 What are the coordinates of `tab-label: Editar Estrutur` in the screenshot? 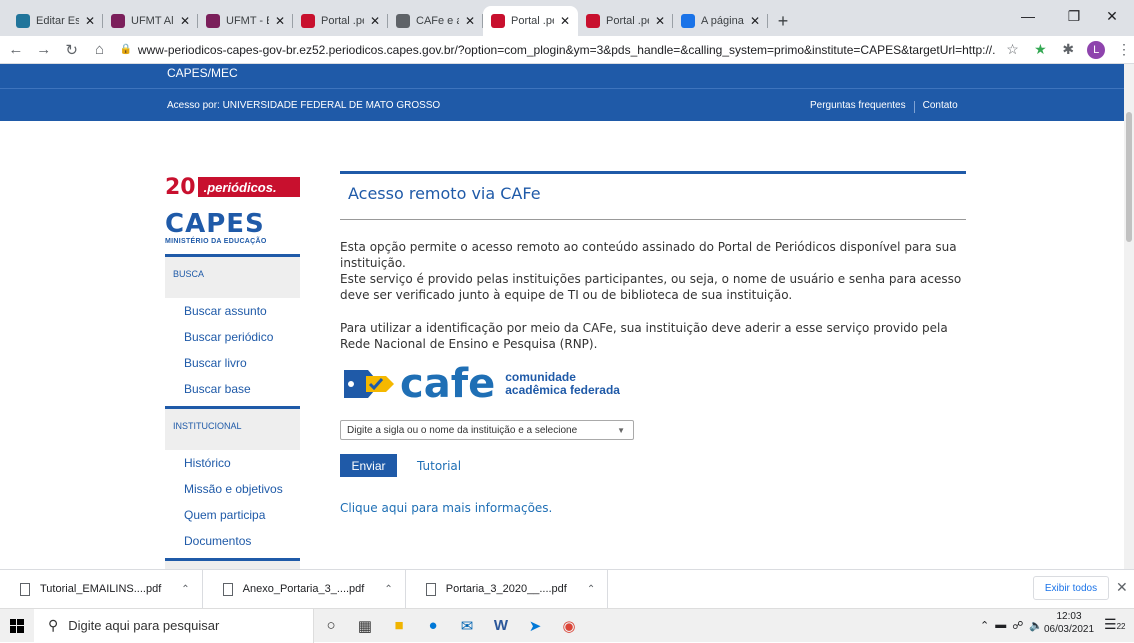 It's located at (57, 21).